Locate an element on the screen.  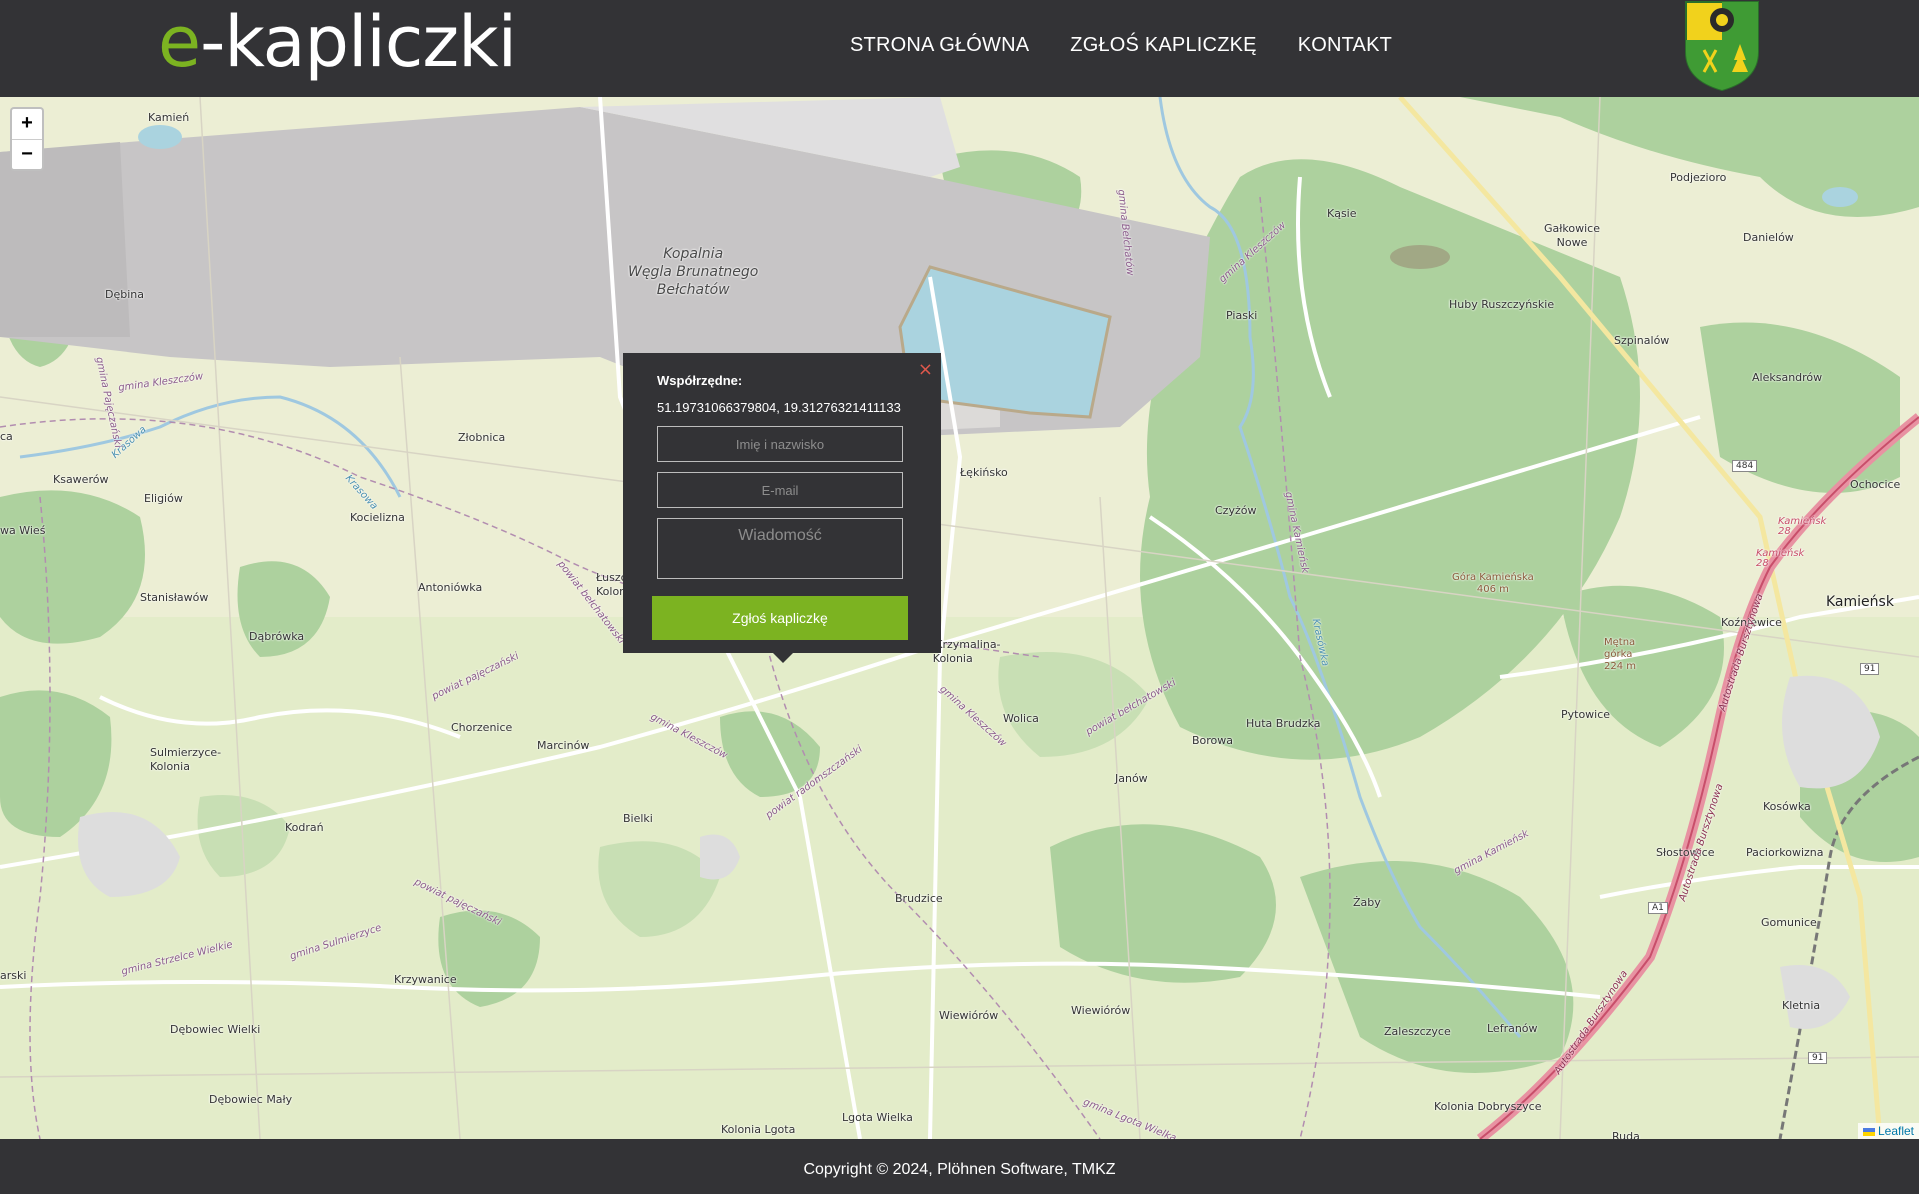
place-label: Podjezioro is located at coordinates (1698, 177).